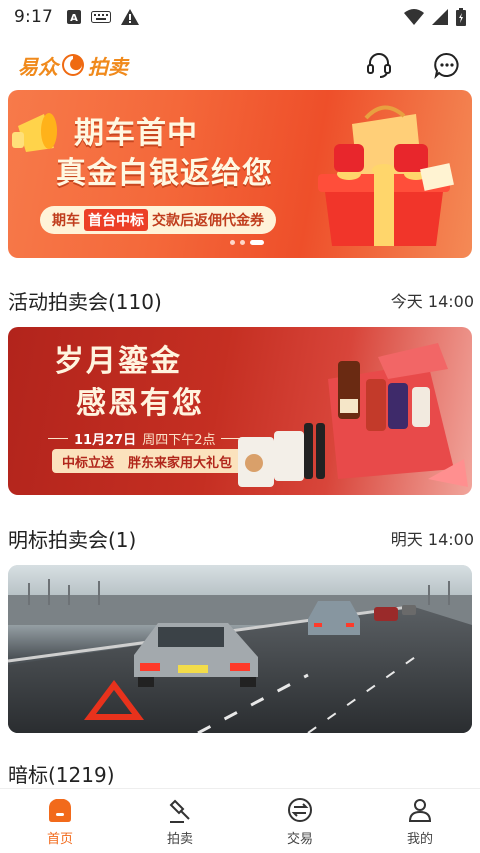 The height and width of the screenshot is (853, 480). What do you see at coordinates (61, 774) in the screenshot?
I see `section-title: 暗标(1219)` at bounding box center [61, 774].